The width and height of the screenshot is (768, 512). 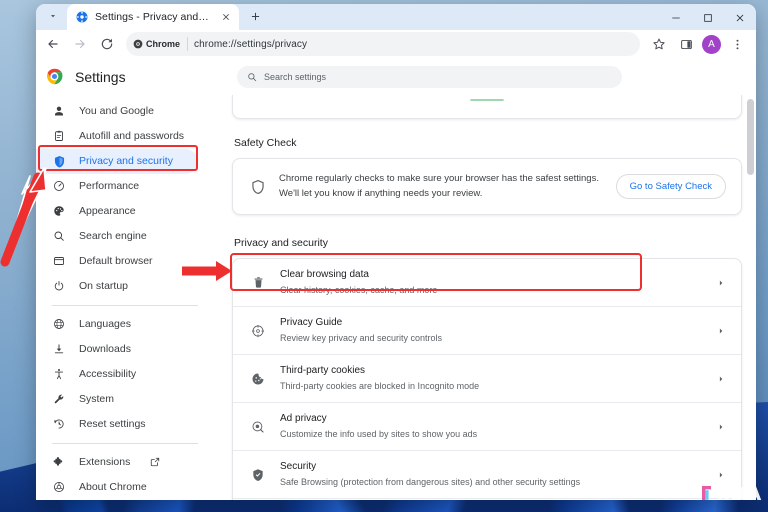 I want to click on tab-title: Settings - Privacy and security, so click(x=153, y=17).